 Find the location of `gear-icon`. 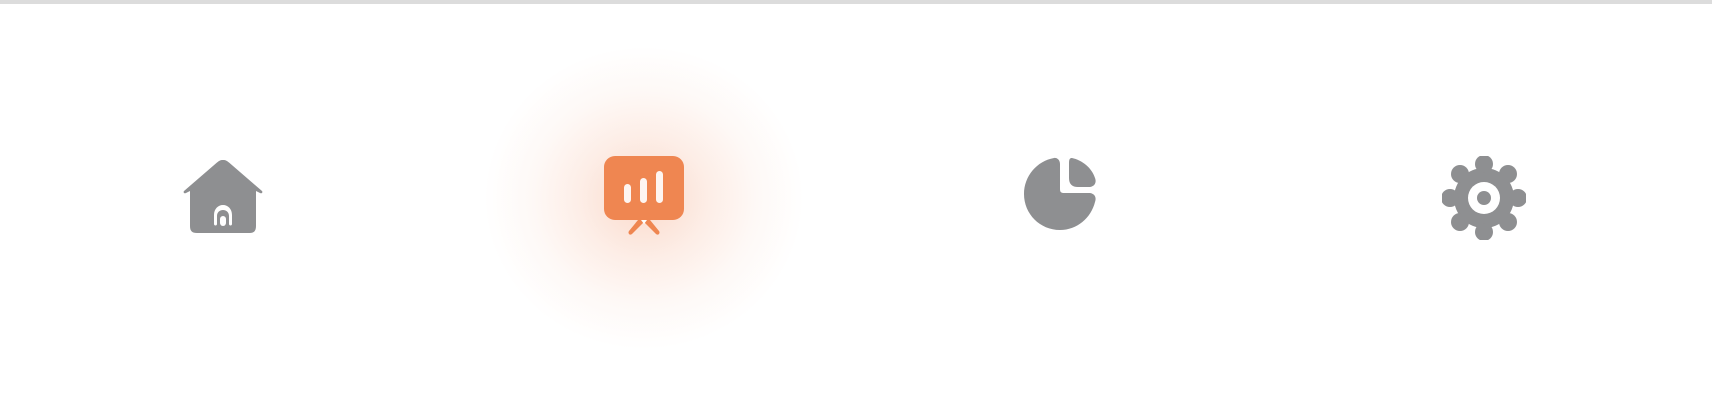

gear-icon is located at coordinates (1484, 198).